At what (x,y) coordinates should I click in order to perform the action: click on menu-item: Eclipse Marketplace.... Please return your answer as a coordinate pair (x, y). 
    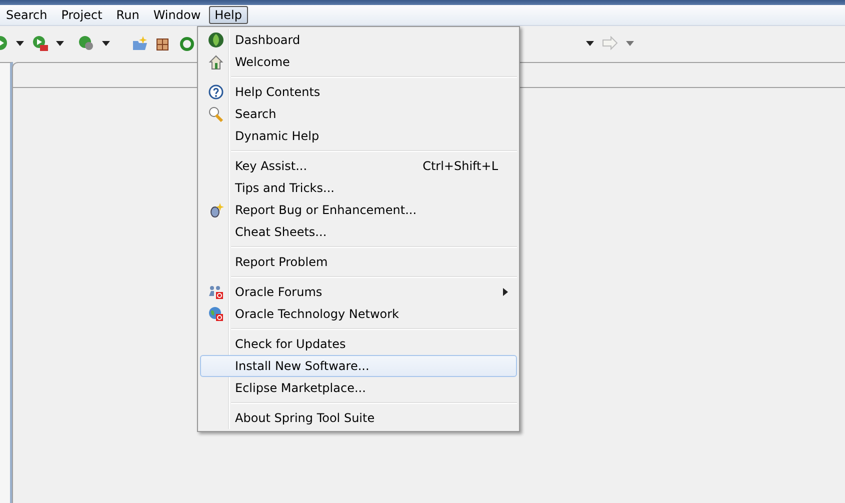
    Looking at the image, I should click on (358, 388).